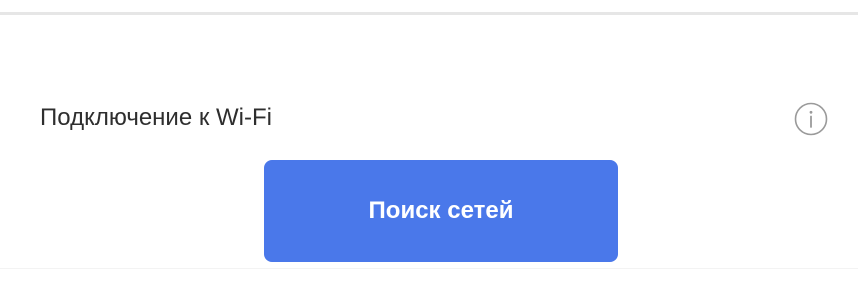  Describe the element at coordinates (156, 117) in the screenshot. I see `wifi-connection-label: Подключение к Wi-Fi` at that location.